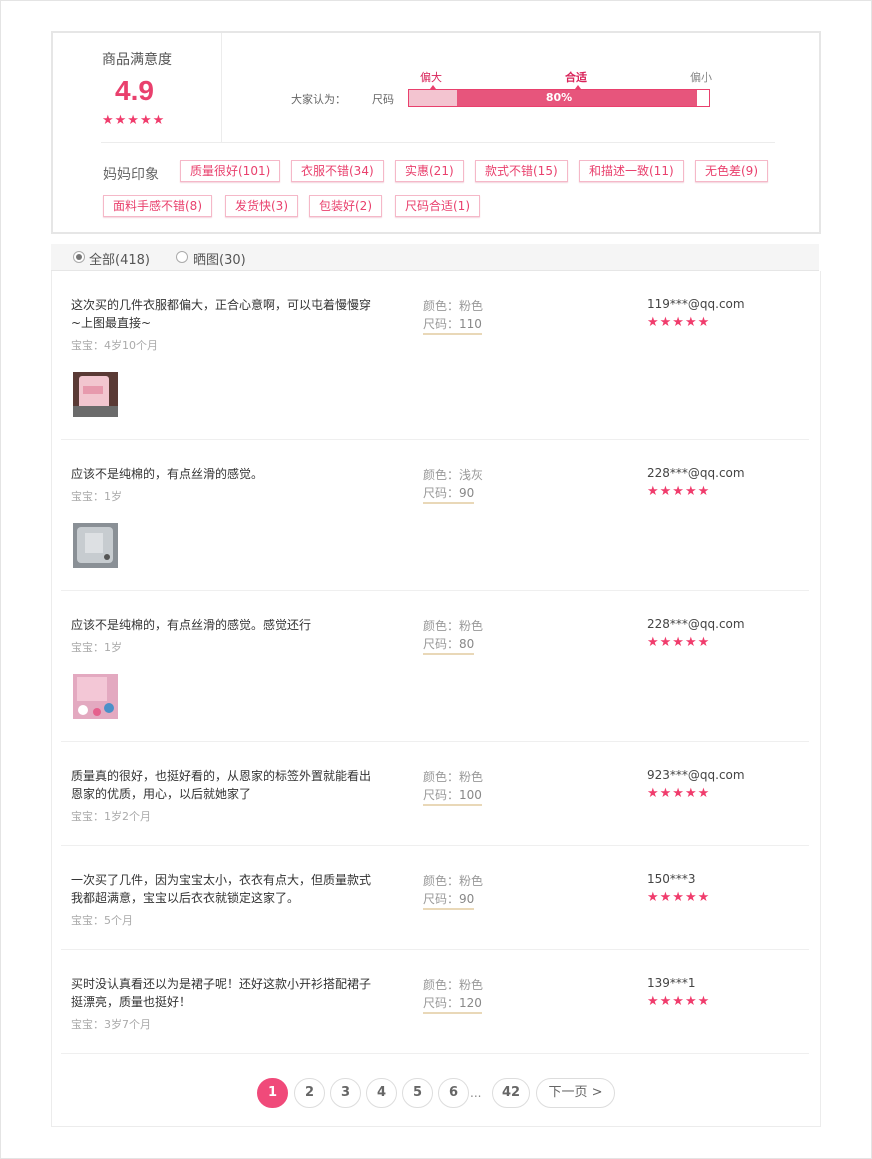 The width and height of the screenshot is (872, 1159). What do you see at coordinates (429, 171) in the screenshot?
I see `impression-tag: 实惠(21)` at bounding box center [429, 171].